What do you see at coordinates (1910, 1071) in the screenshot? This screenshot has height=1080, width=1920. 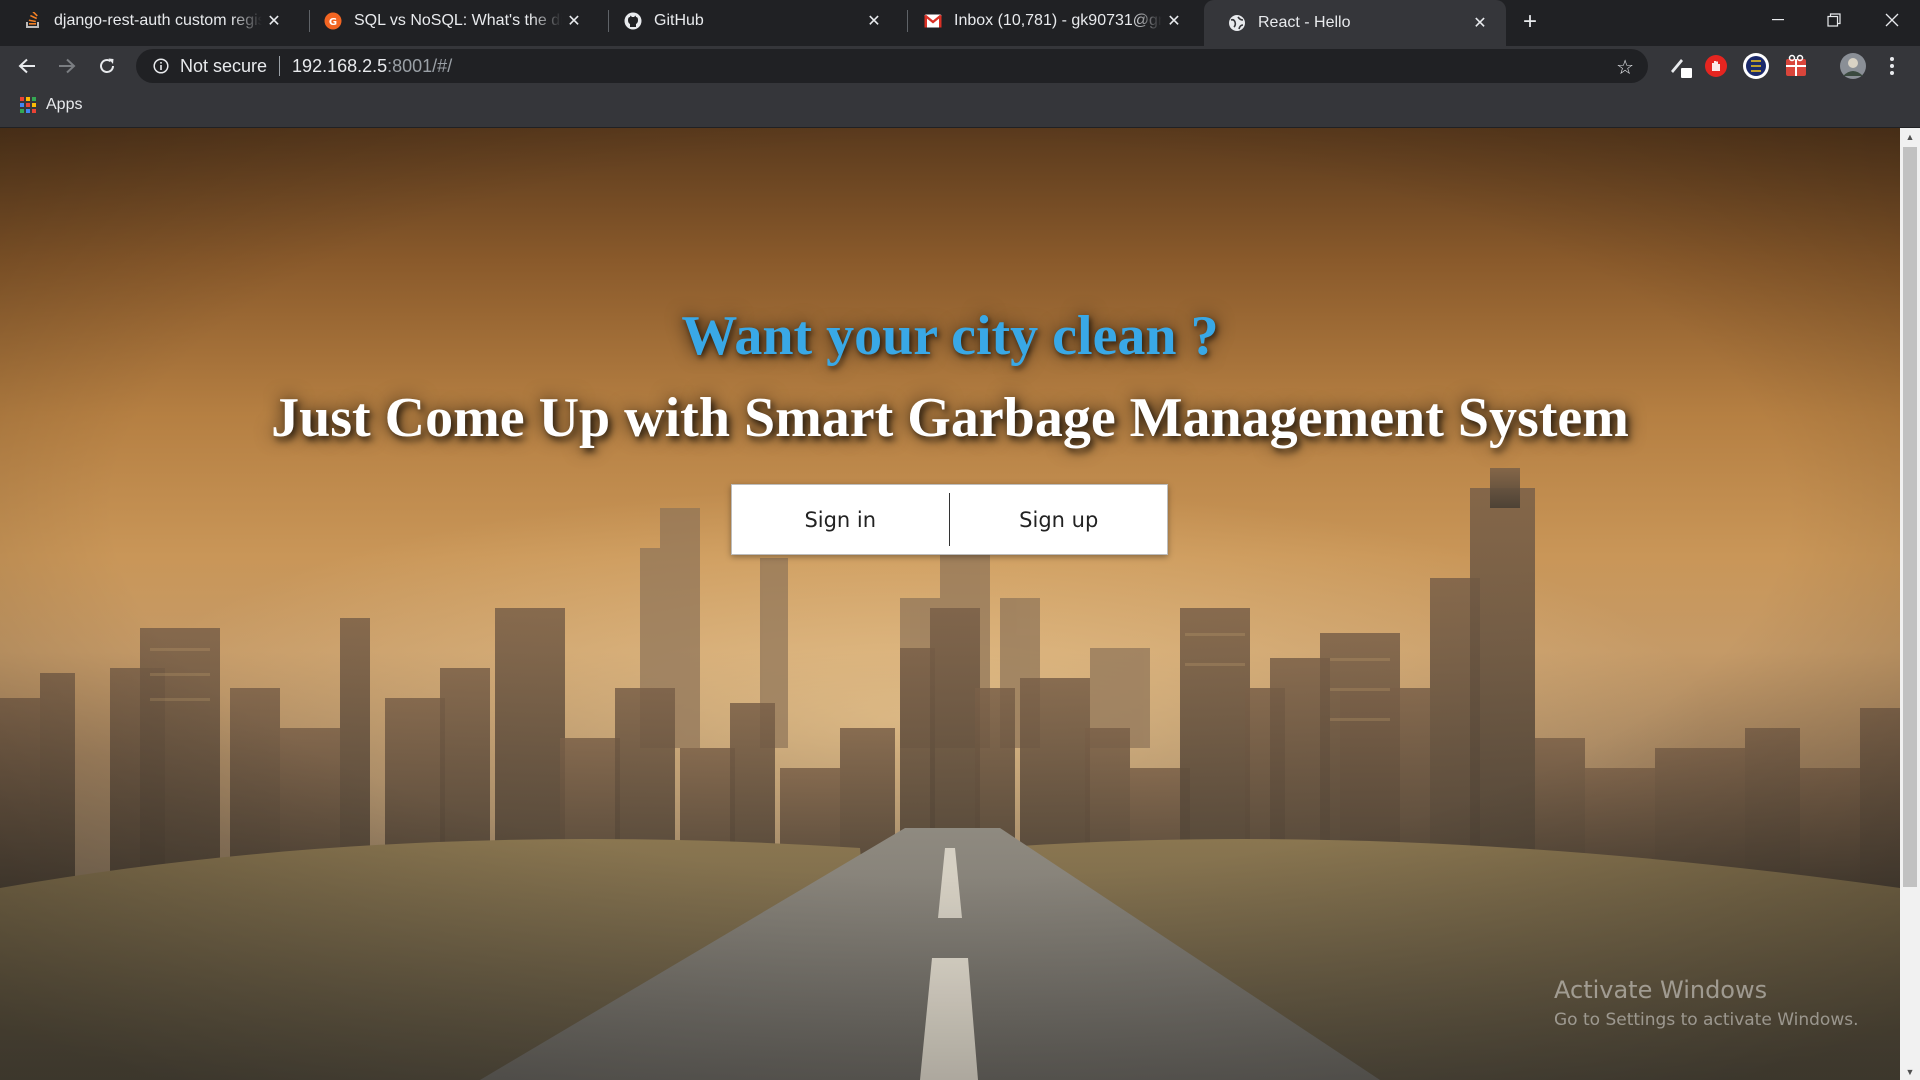 I see `scroll-down-arrow-icon: ▼` at bounding box center [1910, 1071].